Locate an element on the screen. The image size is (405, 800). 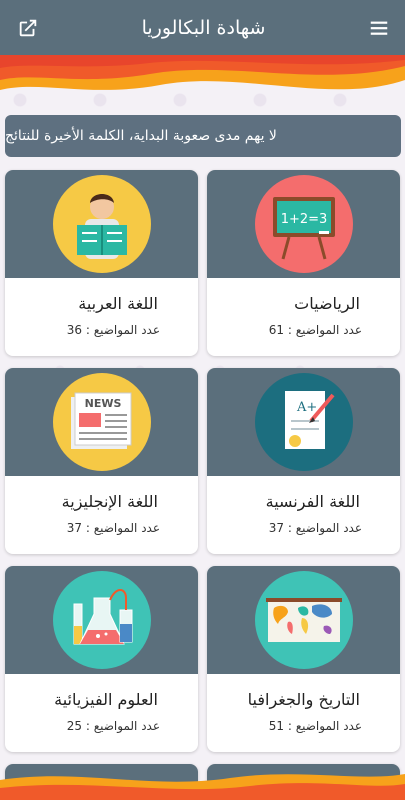
subject-card-french: A+ اللغة الفرنسية عدد المواضيع : 37 is located at coordinates (303, 461).